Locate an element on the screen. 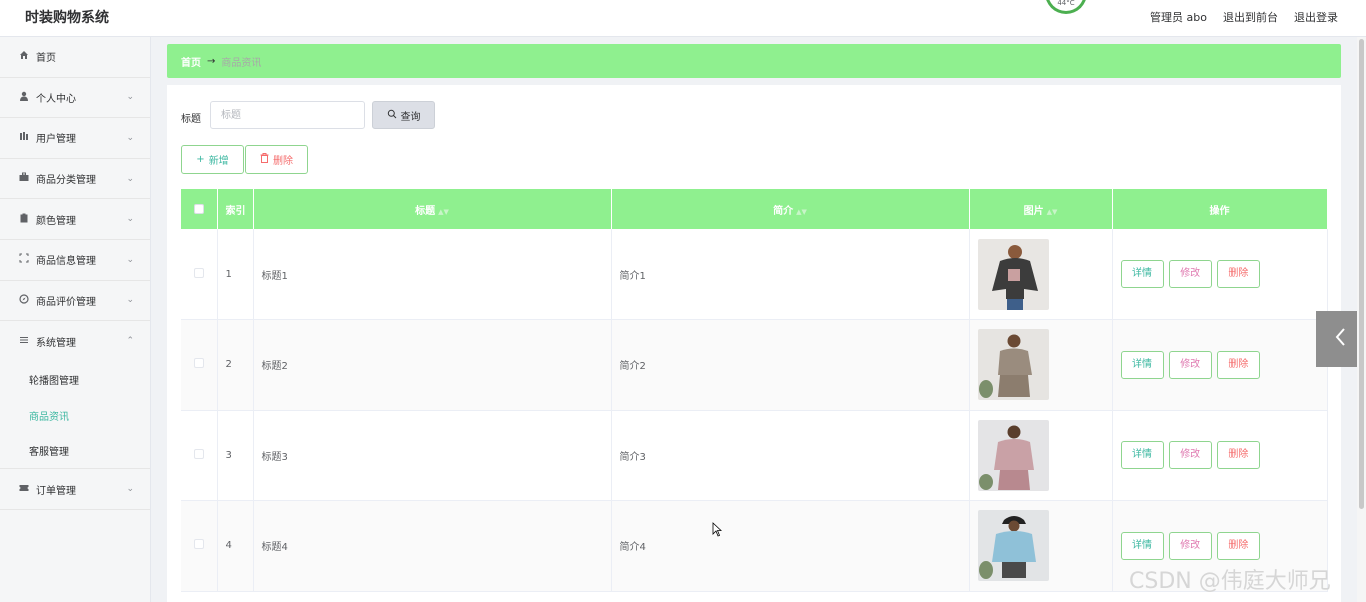 The height and width of the screenshot is (602, 1366). table-header-row: 索引 标题 ▲▼ 简介 ▲▼ 图片 ▲▼ 操作 is located at coordinates (754, 209).